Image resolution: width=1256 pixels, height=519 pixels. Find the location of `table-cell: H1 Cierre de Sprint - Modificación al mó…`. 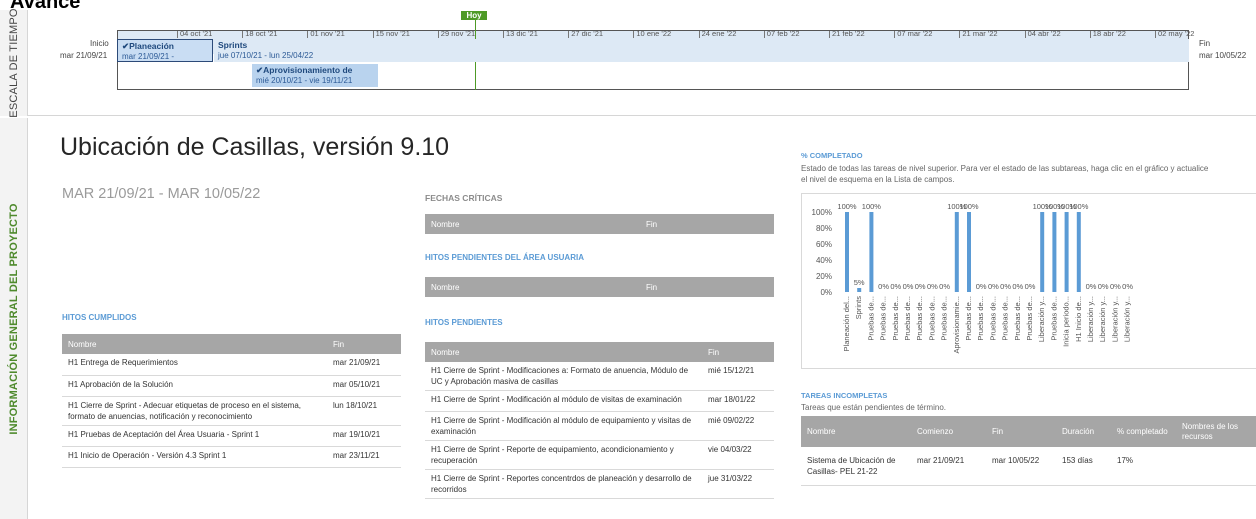

table-cell: H1 Cierre de Sprint - Modificación al mó… is located at coordinates (563, 426).